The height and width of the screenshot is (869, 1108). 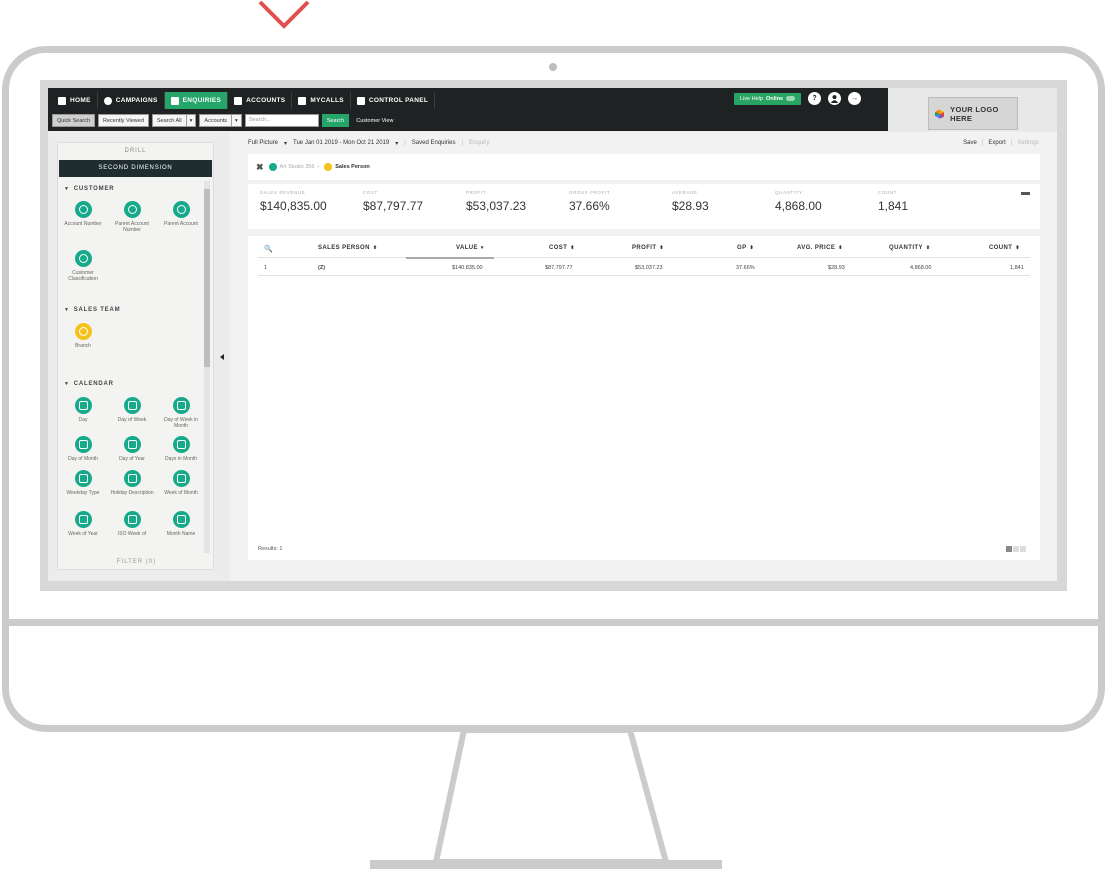 I want to click on sidebar-scrollbar, so click(x=207, y=367).